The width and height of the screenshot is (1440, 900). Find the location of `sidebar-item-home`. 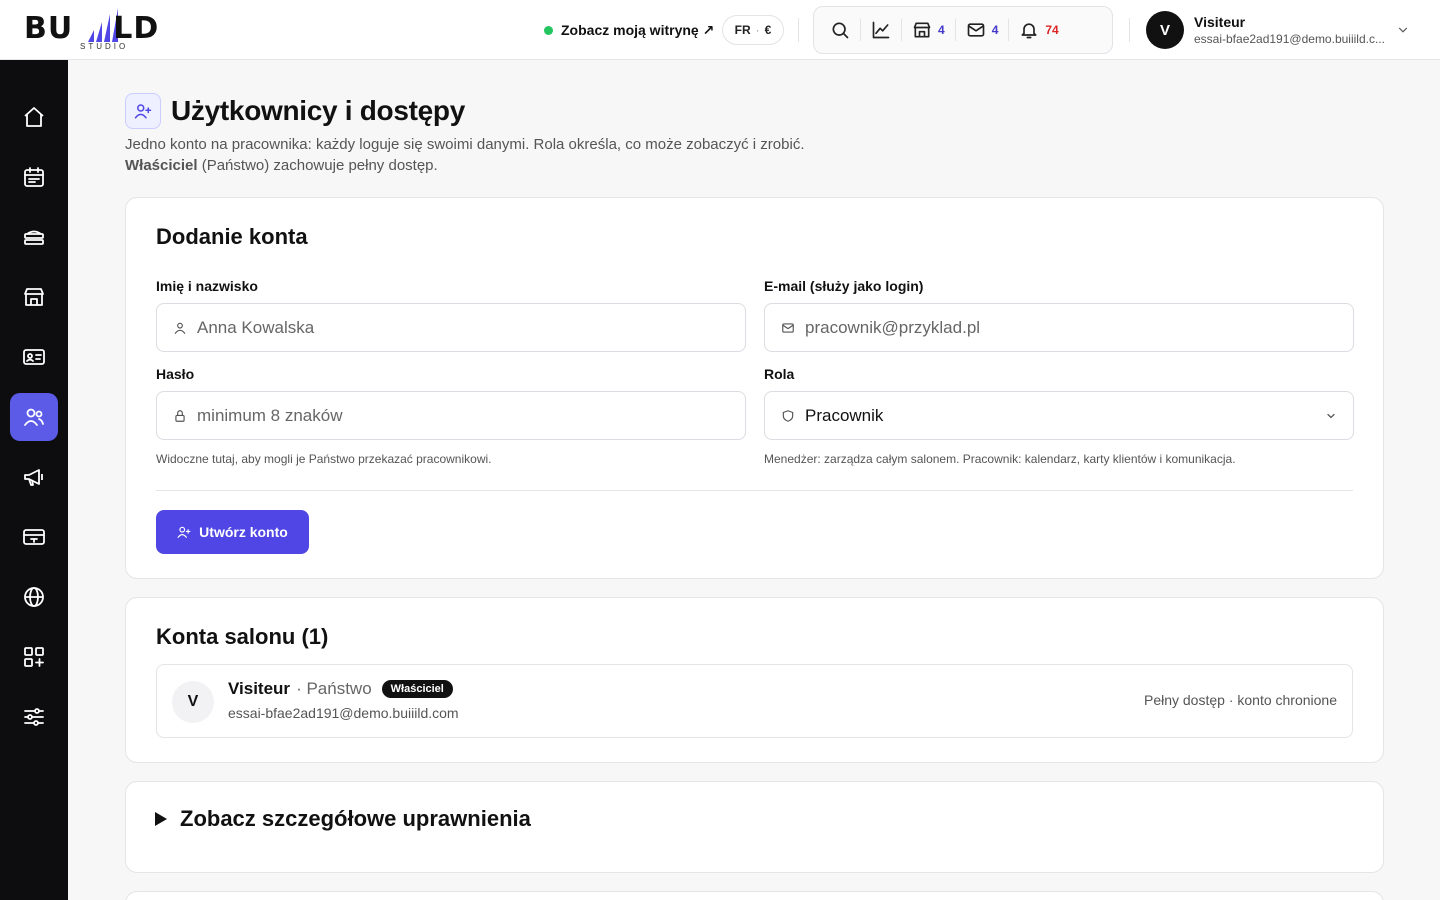

sidebar-item-home is located at coordinates (34, 117).